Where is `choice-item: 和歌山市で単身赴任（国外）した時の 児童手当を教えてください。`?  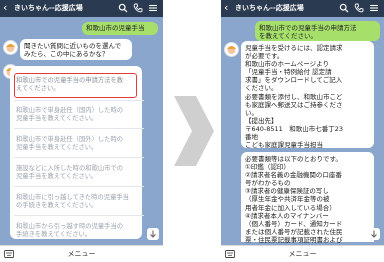
choice-item: 和歌山市で単身赴任（国外）した時の 児童手当を教えてください。 is located at coordinates (78, 144).